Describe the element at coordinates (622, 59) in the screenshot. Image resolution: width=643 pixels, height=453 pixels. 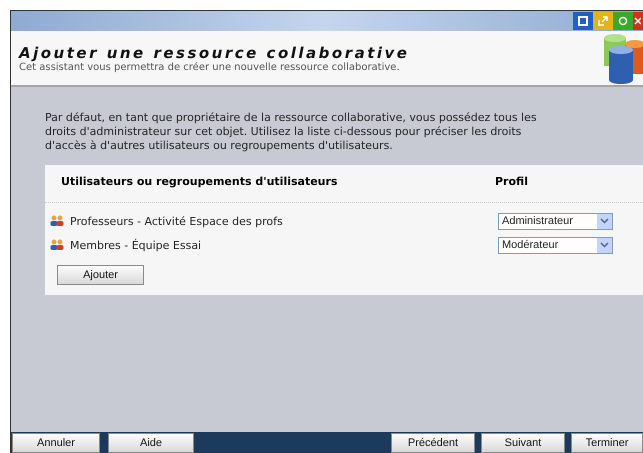
I see `database-icon` at that location.